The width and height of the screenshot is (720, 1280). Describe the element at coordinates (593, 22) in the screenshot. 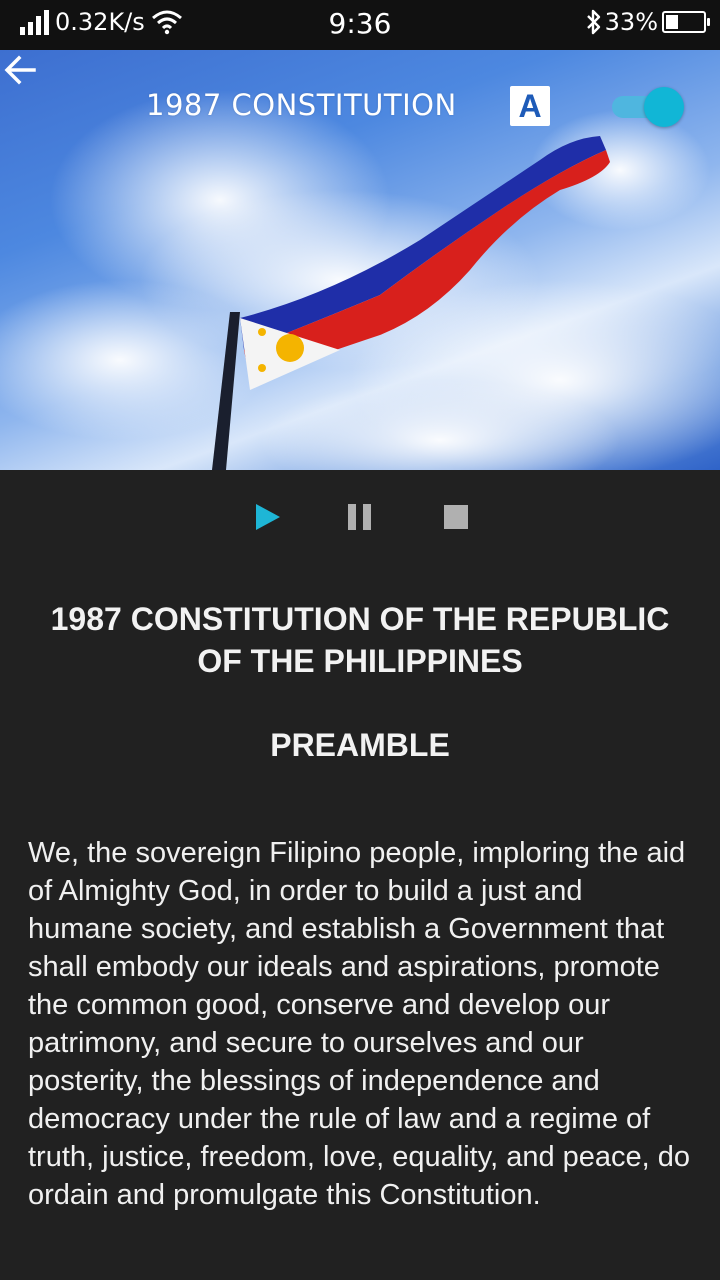

I see `bluetooth-icon` at that location.